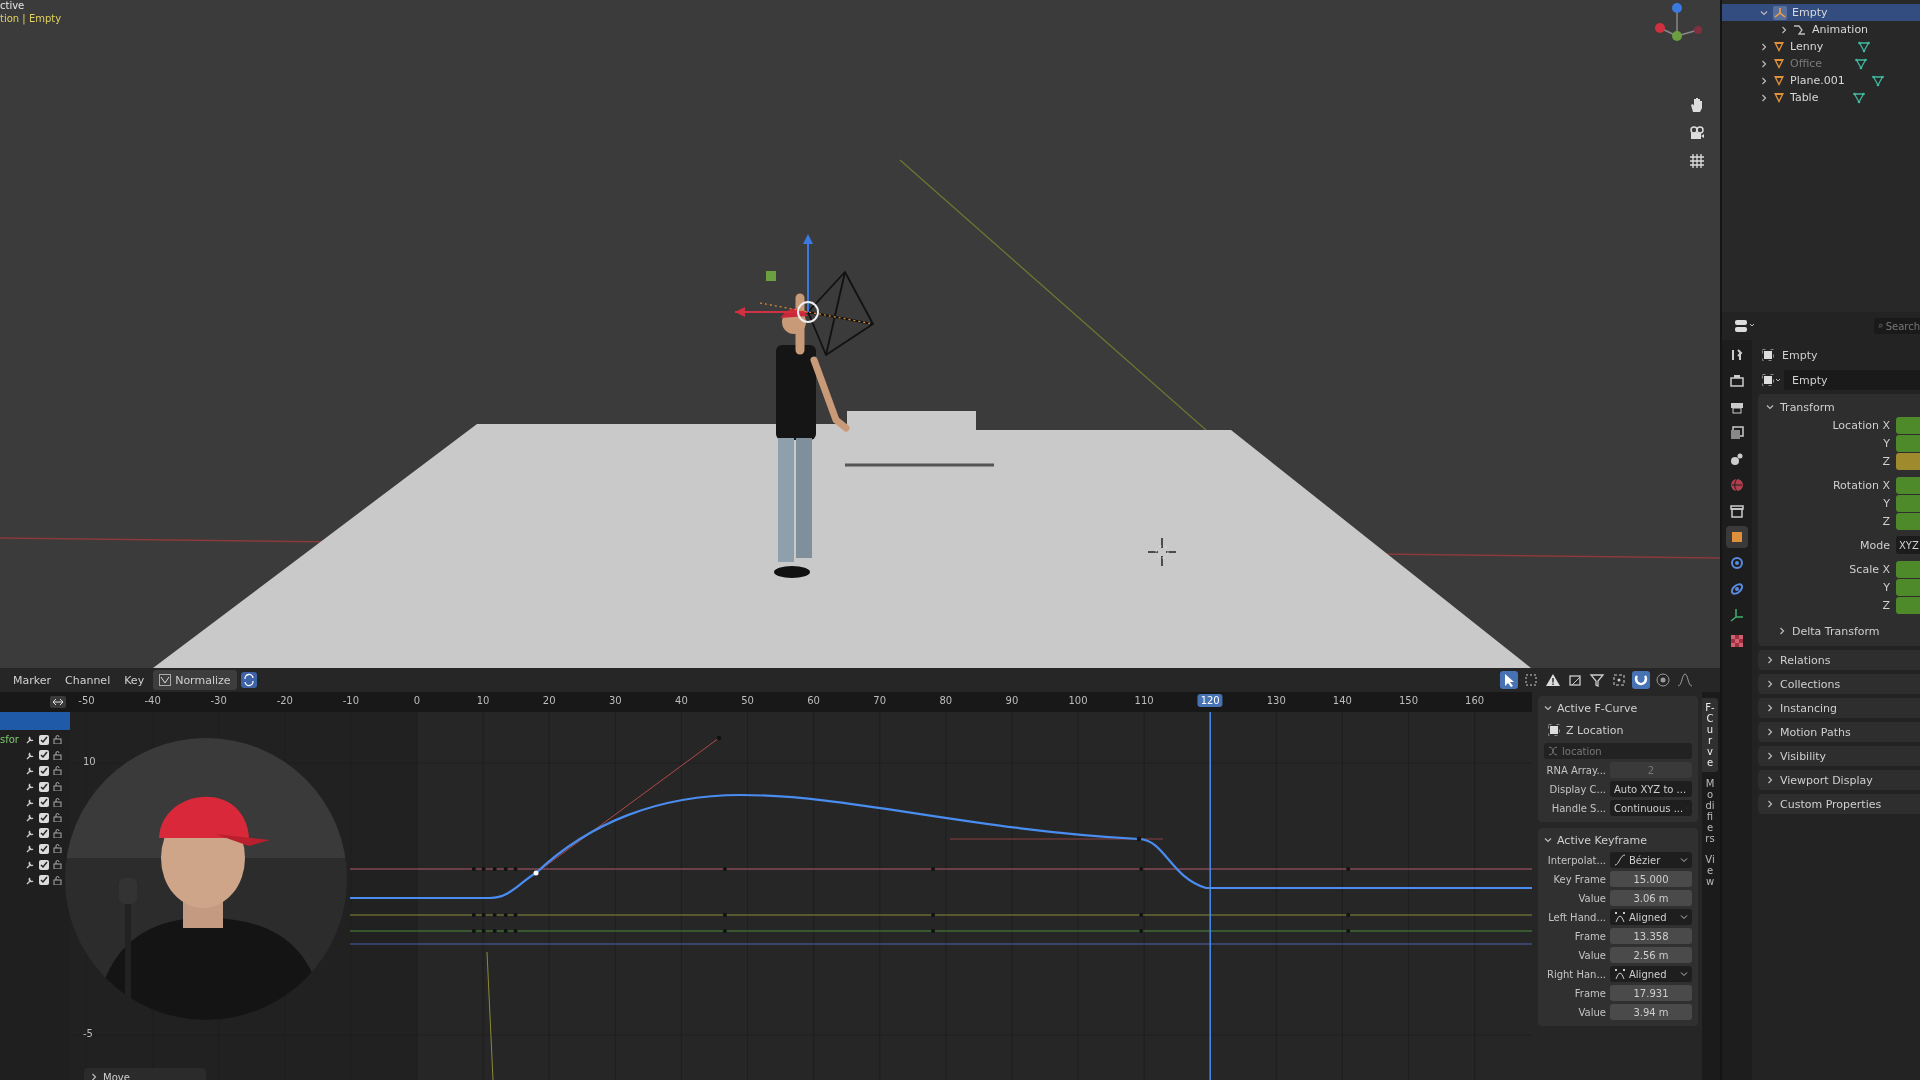 The width and height of the screenshot is (1920, 1080). Describe the element at coordinates (9, 740) in the screenshot. I see `channel-name: sfor` at that location.